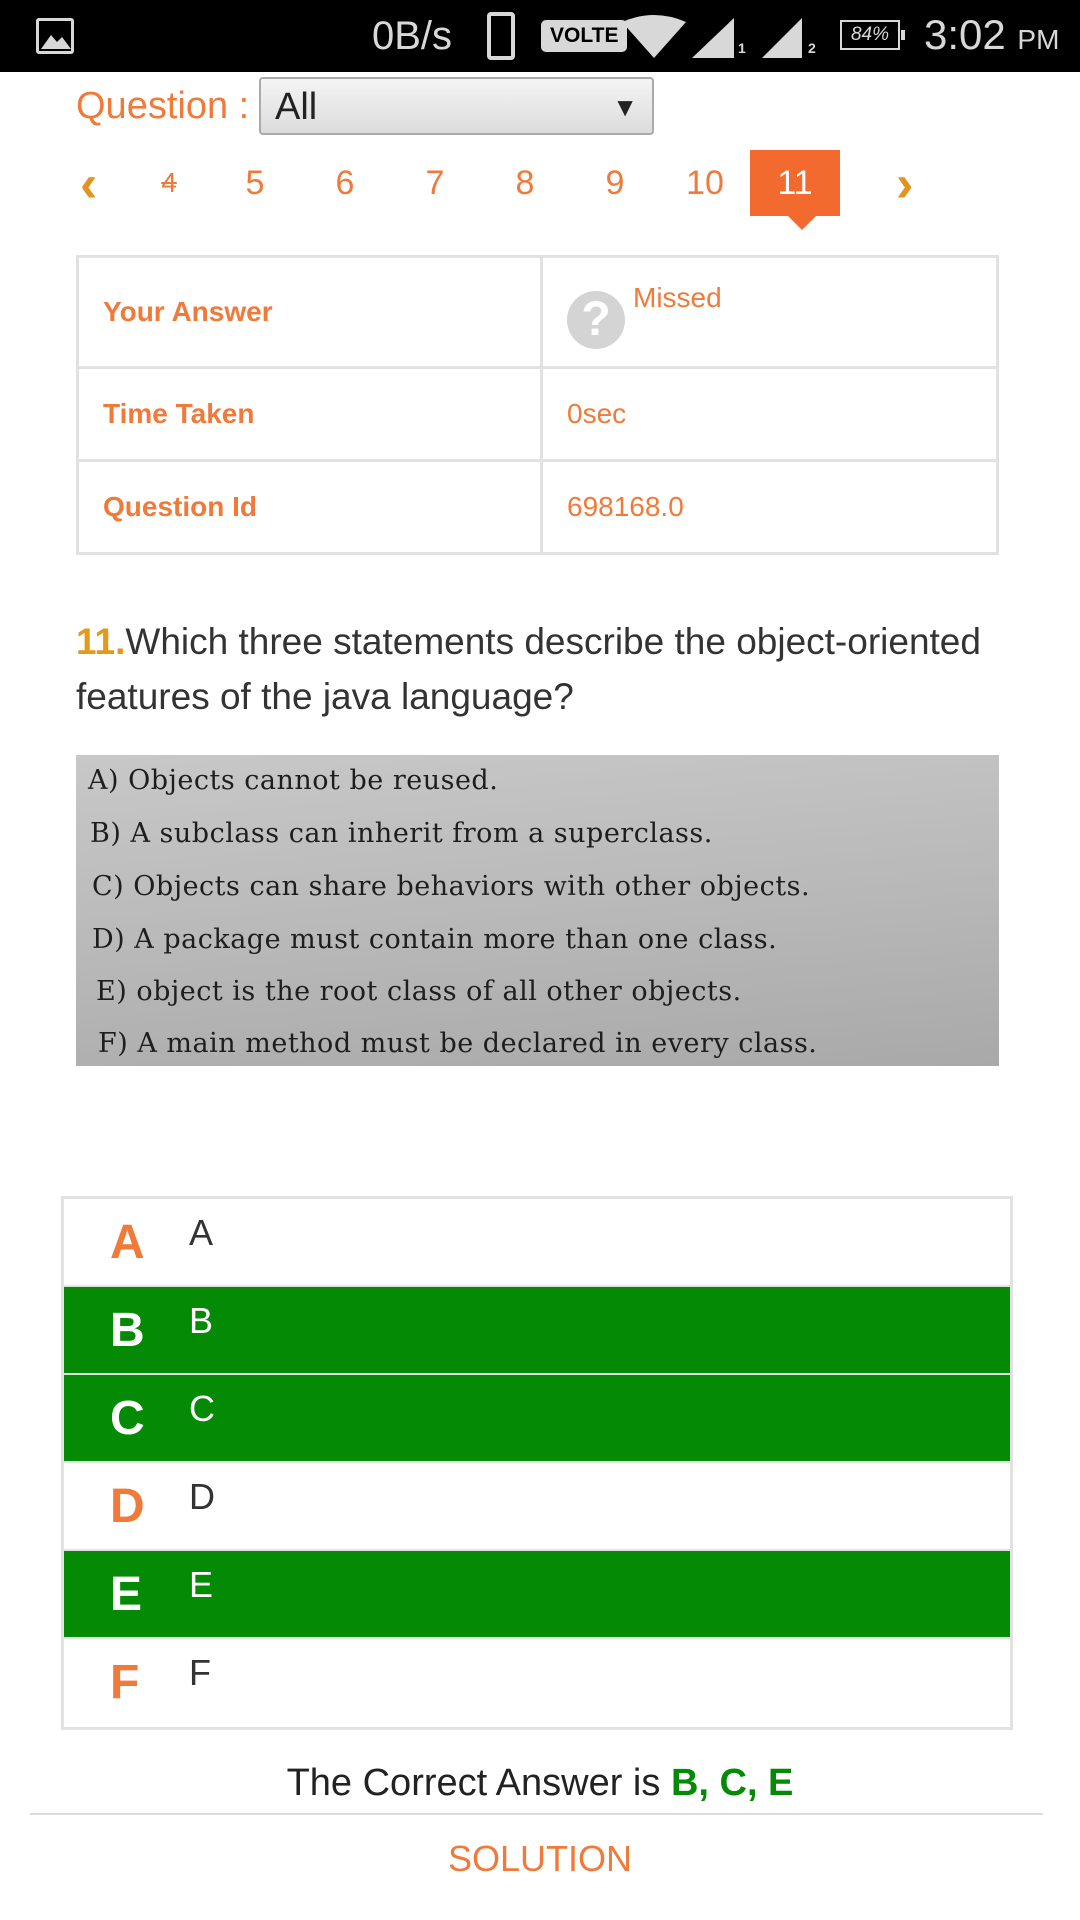 This screenshot has width=1080, height=1920. I want to click on option-text: B, so click(201, 1320).